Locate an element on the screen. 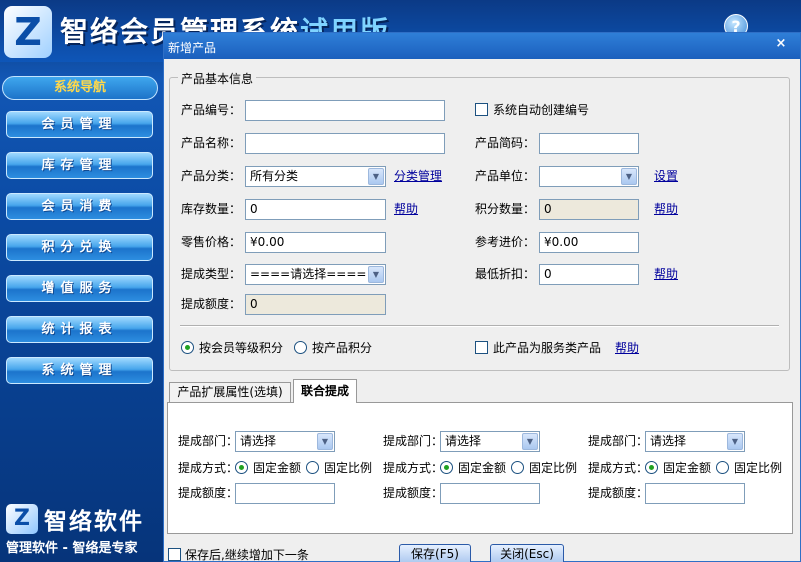 This screenshot has width=801, height=562. save-button: 保存(F5) is located at coordinates (435, 553).